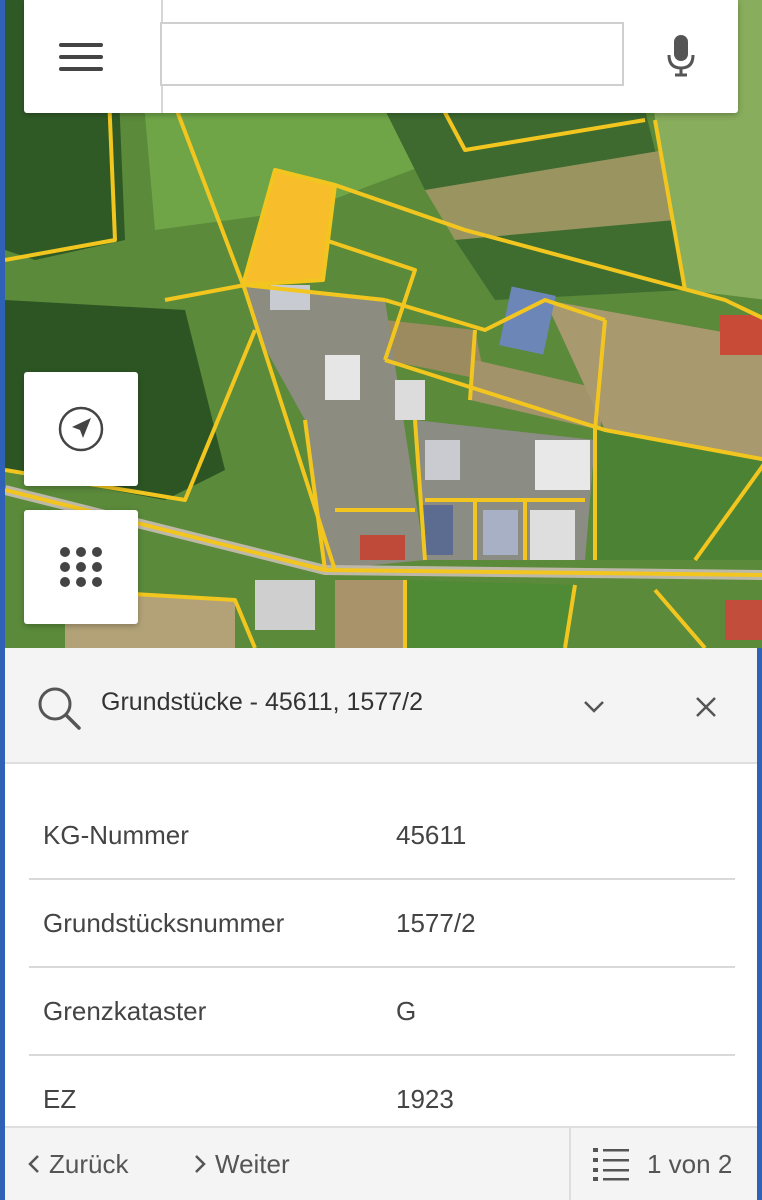 The image size is (762, 1200). I want to click on top-search-bar, so click(381, 56).